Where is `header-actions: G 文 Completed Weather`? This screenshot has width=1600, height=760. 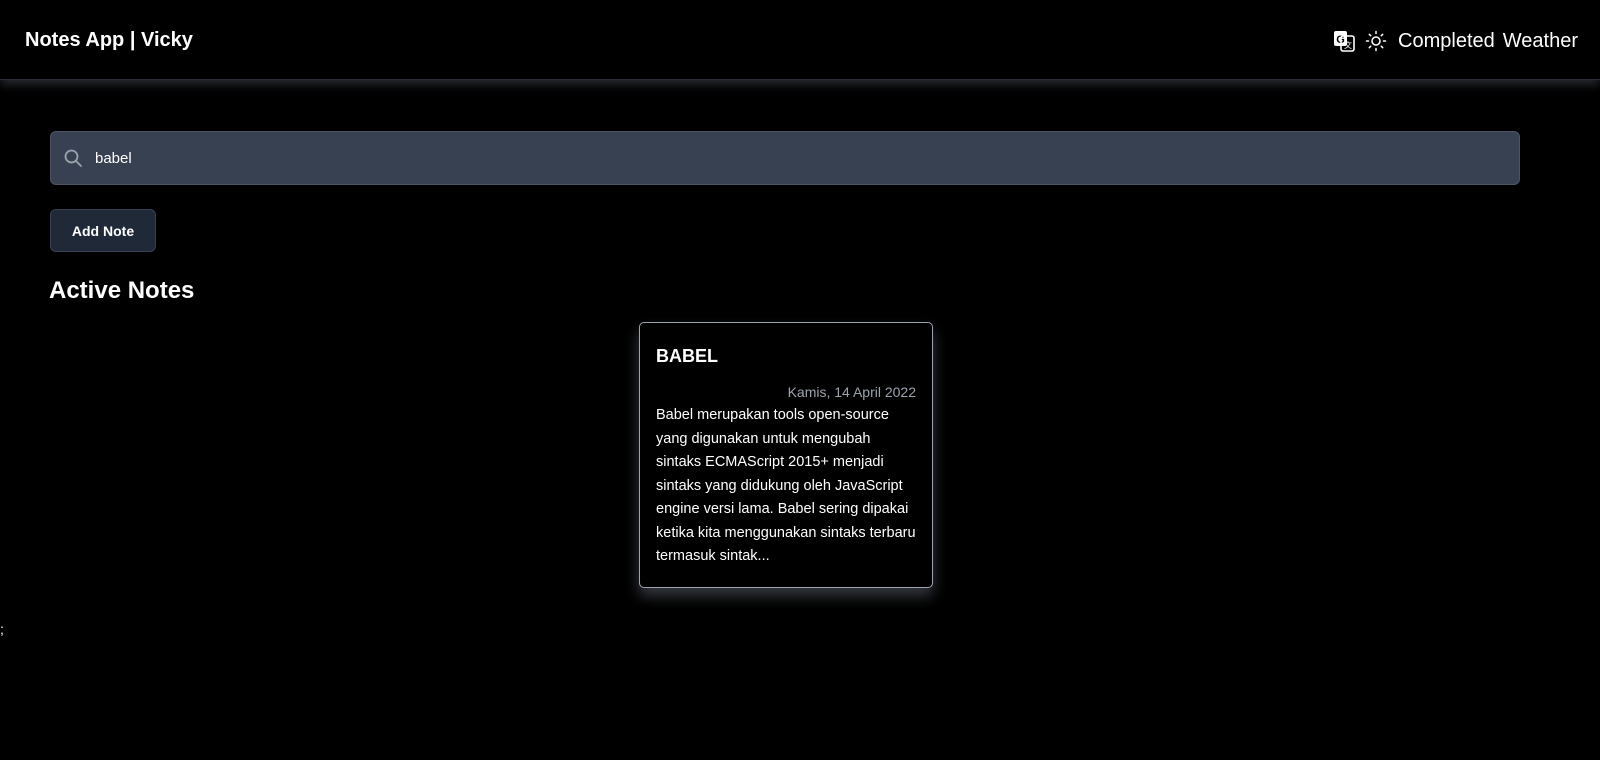
header-actions: G 文 Completed Weather is located at coordinates (1455, 41).